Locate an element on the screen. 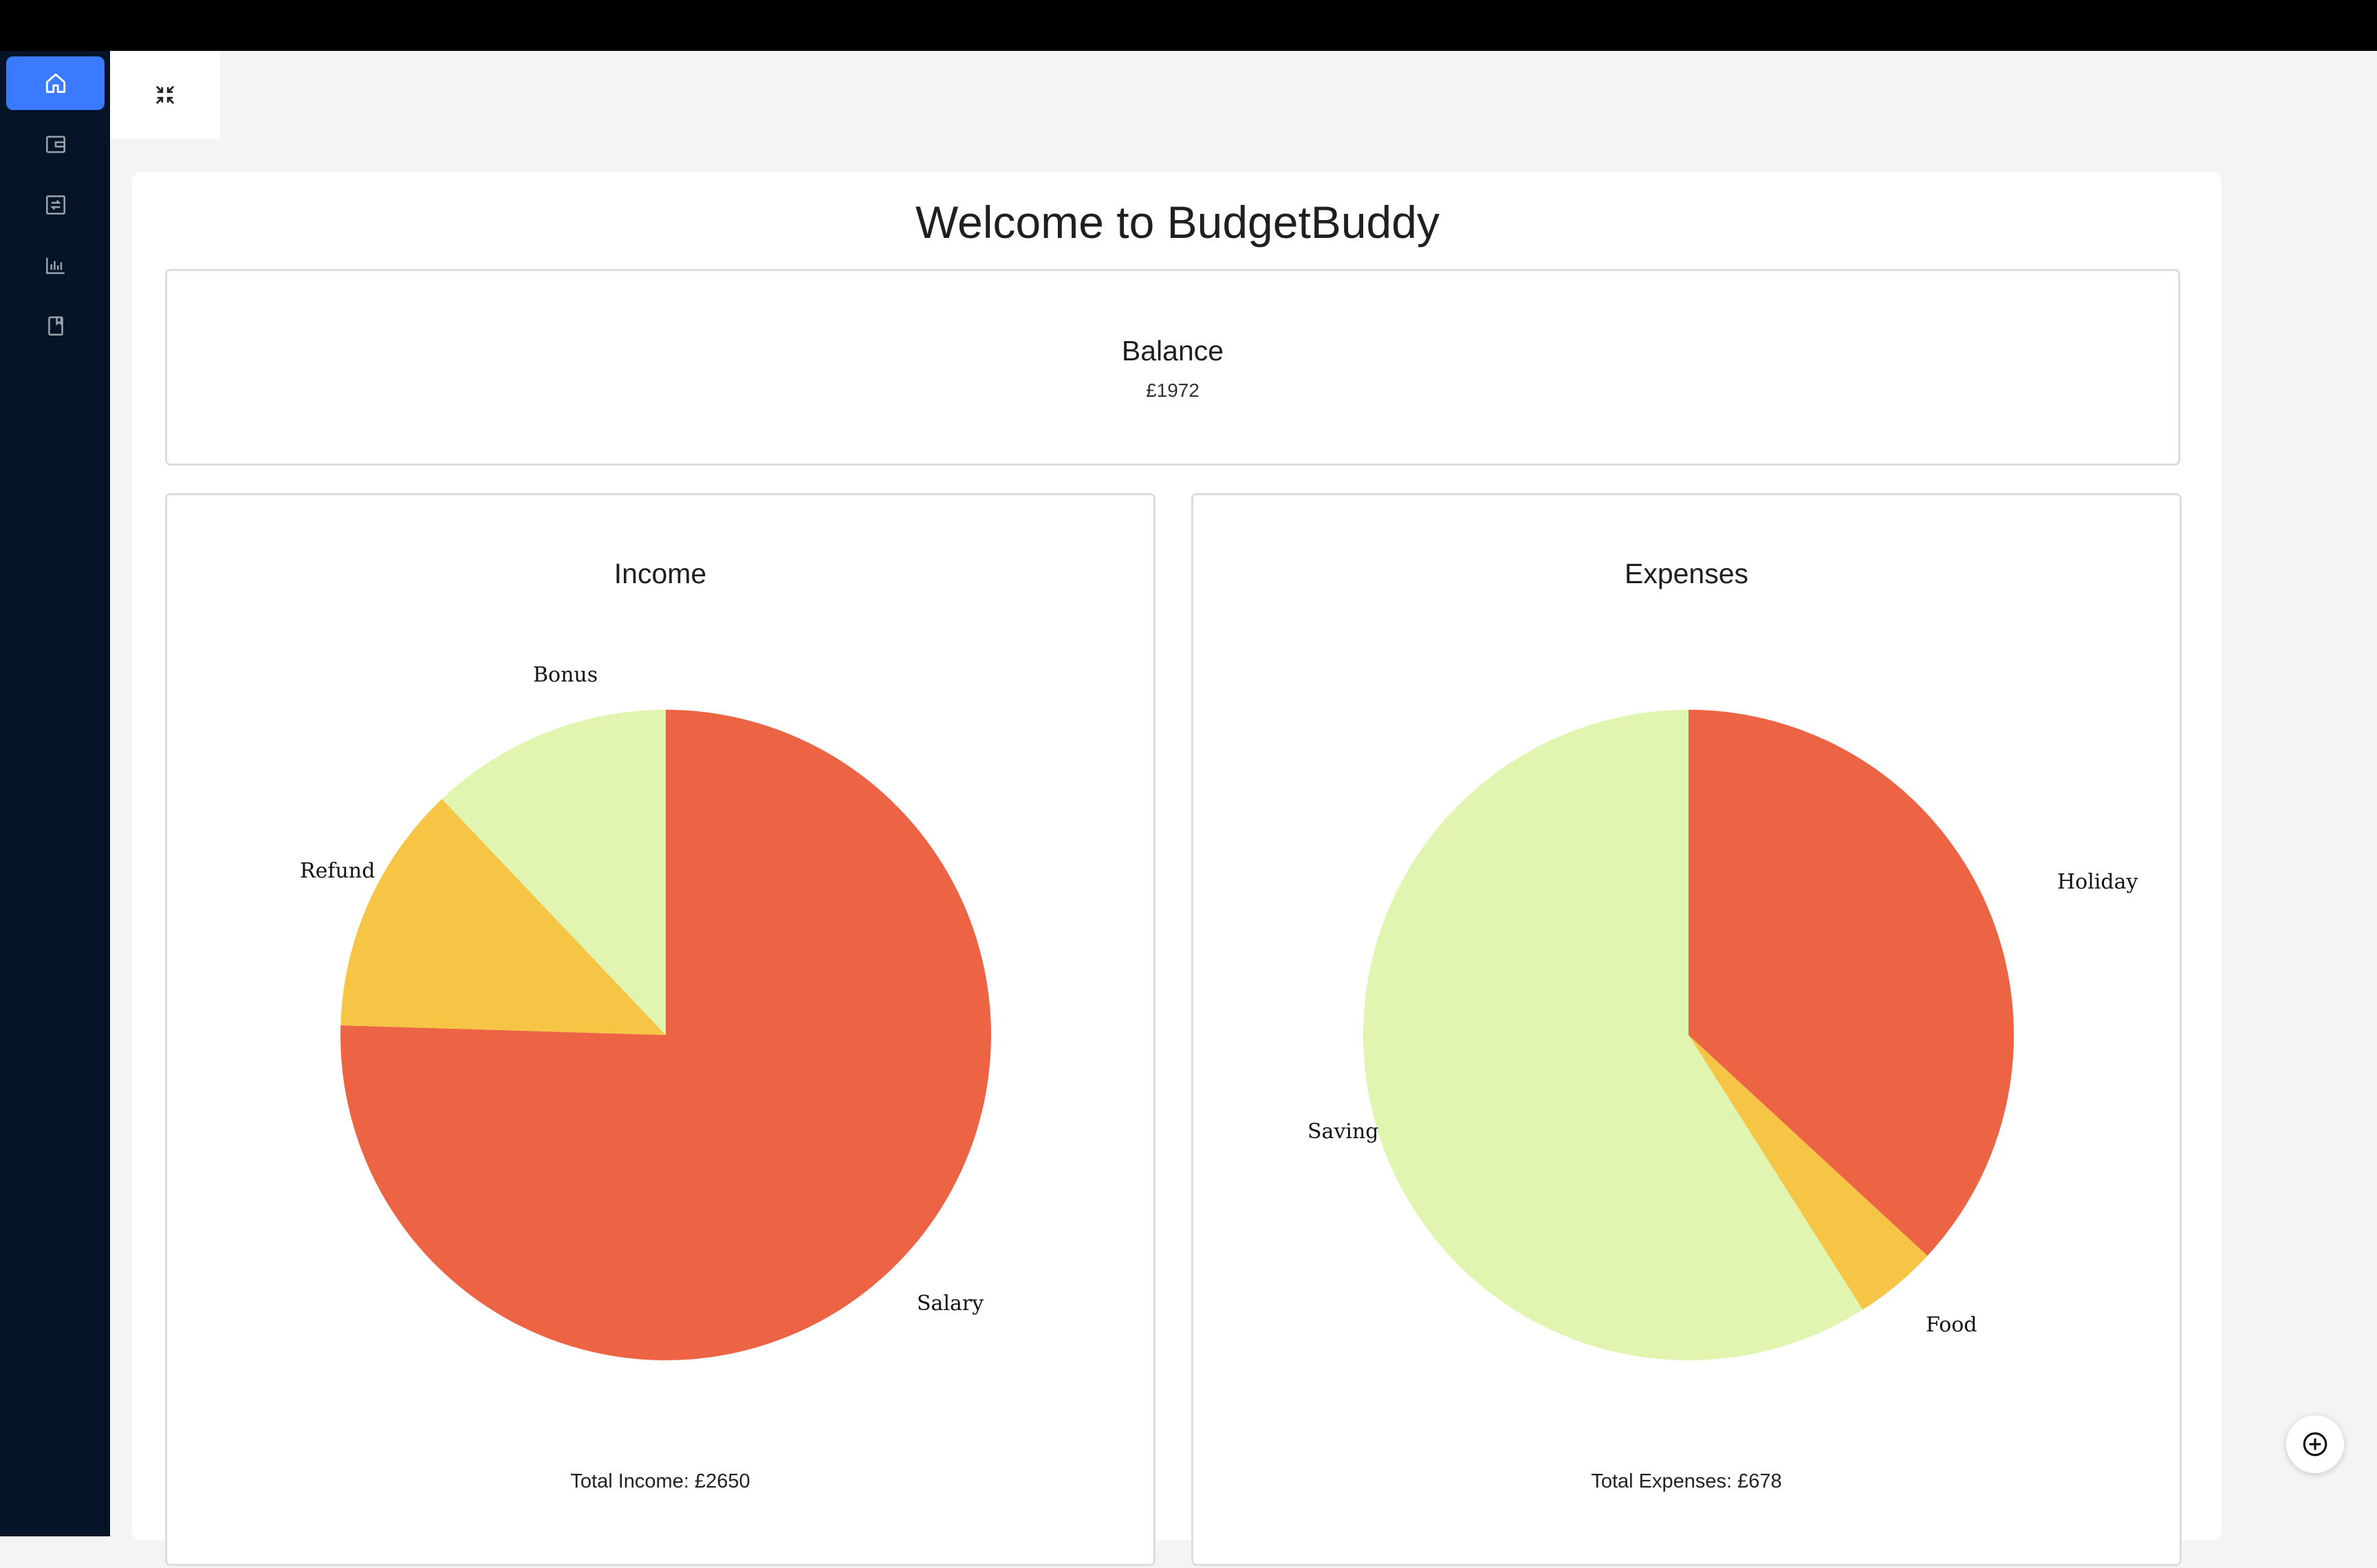 This screenshot has height=1568, width=2377. slice-label-saving: Saving is located at coordinates (1343, 1132).